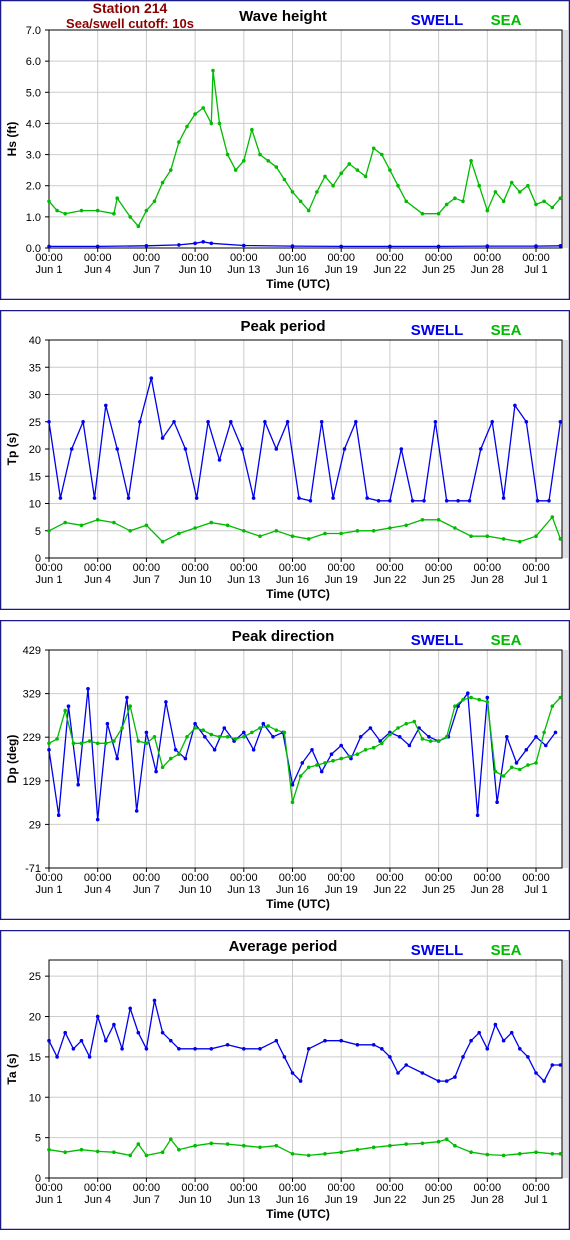 The height and width of the screenshot is (1240, 570). Describe the element at coordinates (389, 270) in the screenshot. I see `x-tick-date-label: Jun 22` at that location.